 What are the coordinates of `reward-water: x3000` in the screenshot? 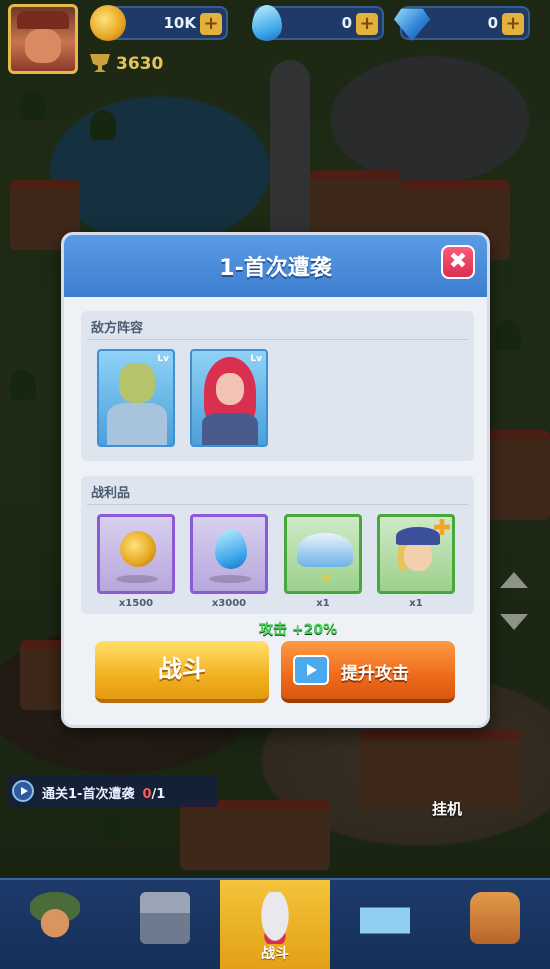 It's located at (229, 561).